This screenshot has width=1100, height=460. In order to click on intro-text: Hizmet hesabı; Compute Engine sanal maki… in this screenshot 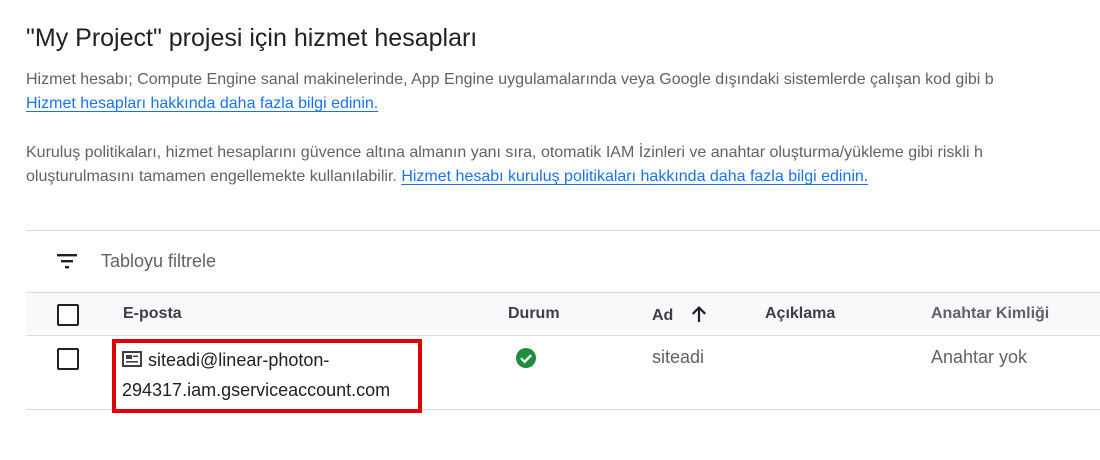, I will do `click(510, 79)`.